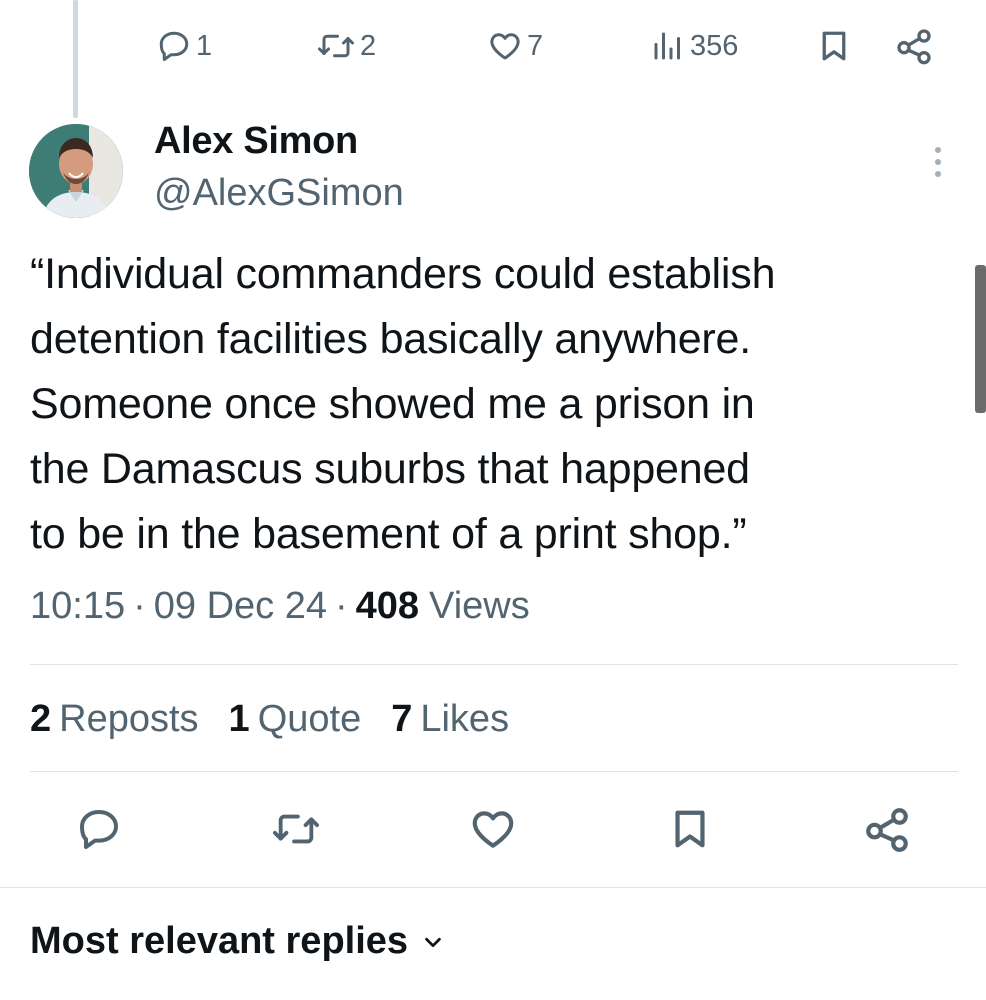  I want to click on parent-reply-button: 1, so click(184, 46).